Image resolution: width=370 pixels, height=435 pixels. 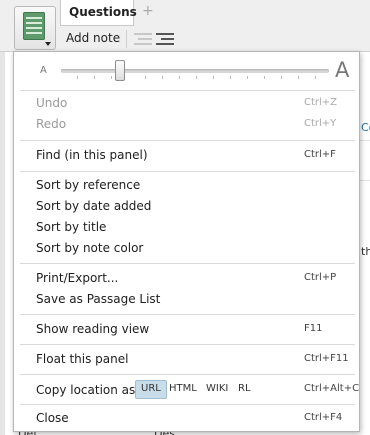 I want to click on menu-item-close: Close Ctrl+F4, so click(x=186, y=419).